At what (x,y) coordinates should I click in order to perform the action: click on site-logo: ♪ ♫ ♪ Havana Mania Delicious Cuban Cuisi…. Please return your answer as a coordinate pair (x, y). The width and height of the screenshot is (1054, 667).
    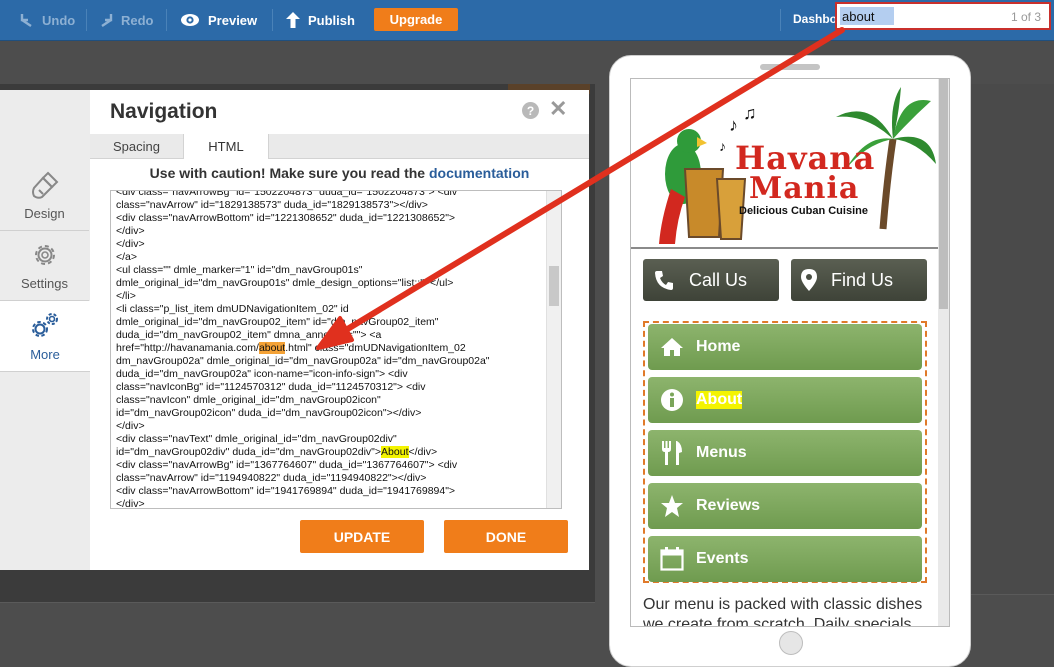
    Looking at the image, I should click on (784, 164).